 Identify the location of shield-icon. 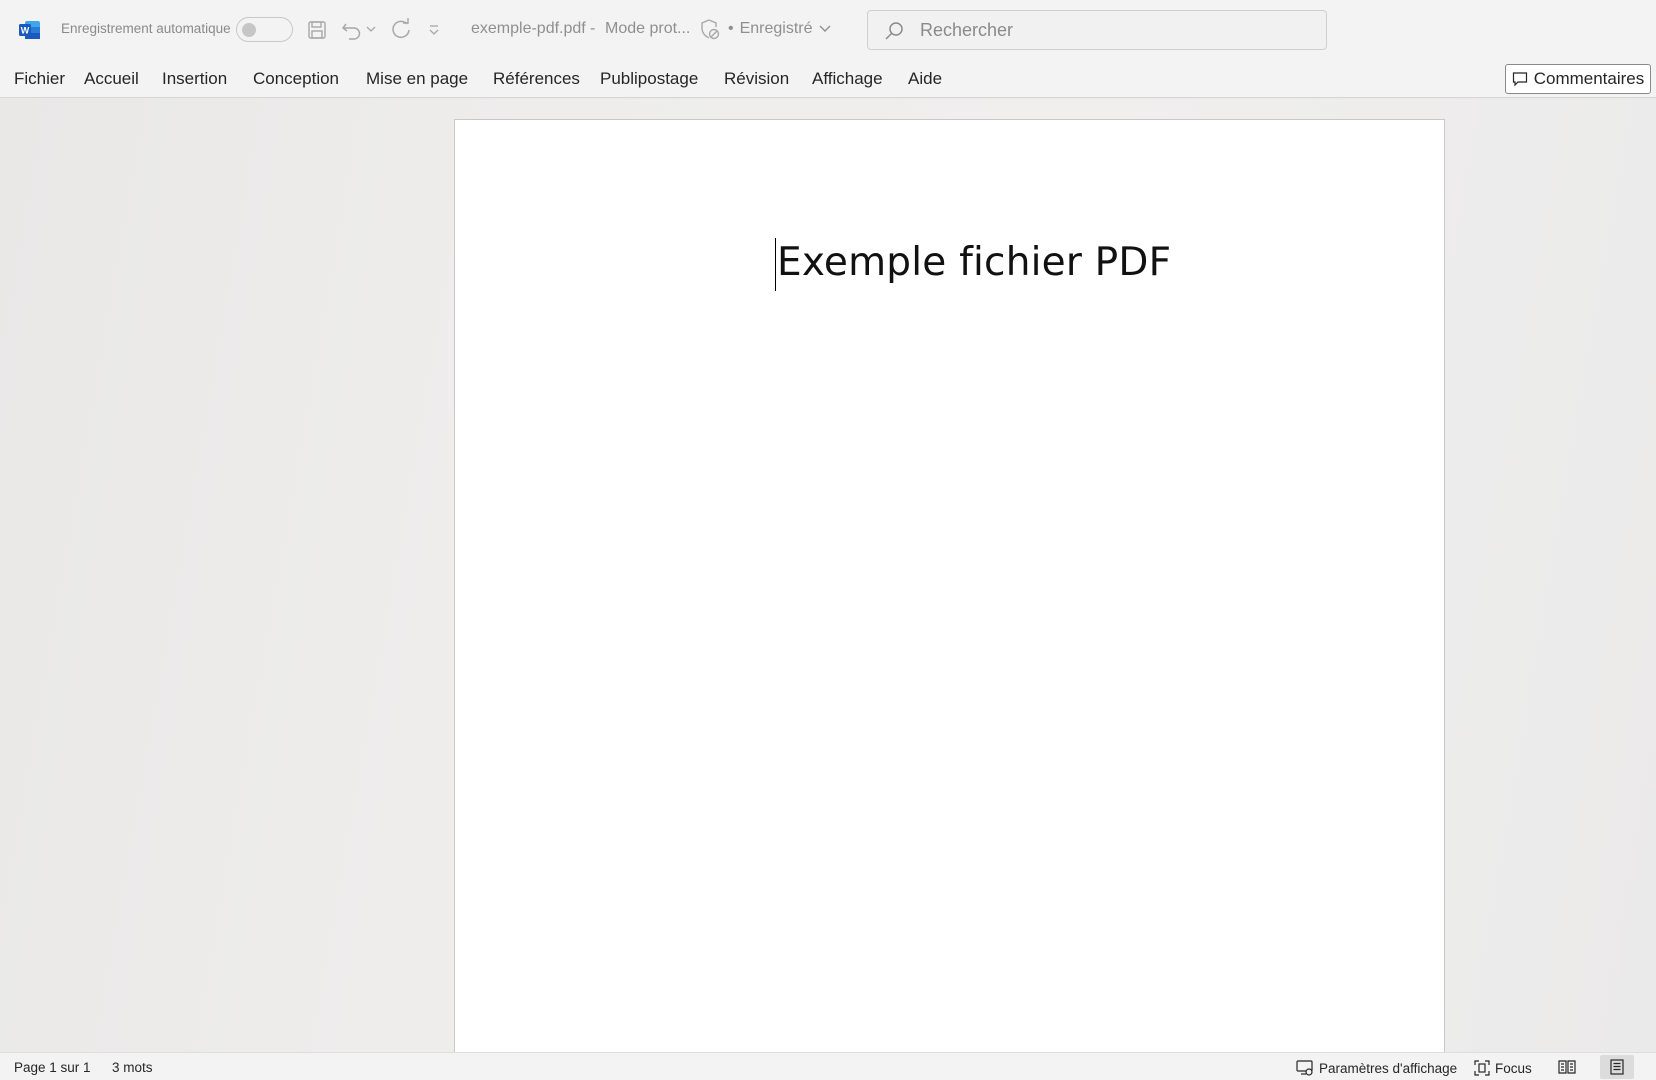
(709, 29).